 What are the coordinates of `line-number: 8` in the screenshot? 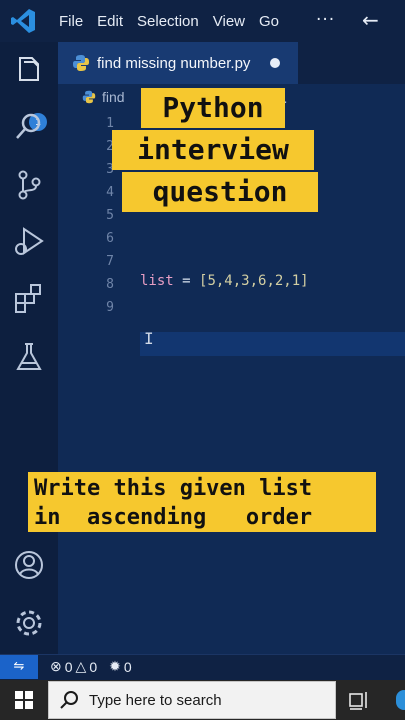 It's located at (110, 284).